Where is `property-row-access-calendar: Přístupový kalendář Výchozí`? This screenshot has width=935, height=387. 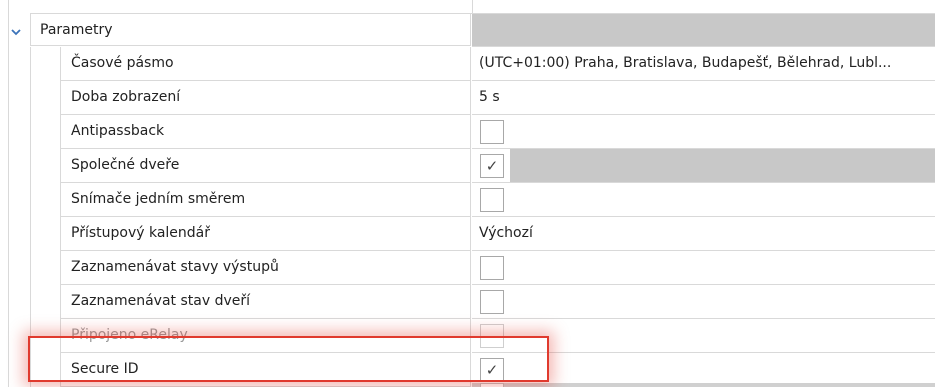 property-row-access-calendar: Přístupový kalendář Výchozí is located at coordinates (467, 234).